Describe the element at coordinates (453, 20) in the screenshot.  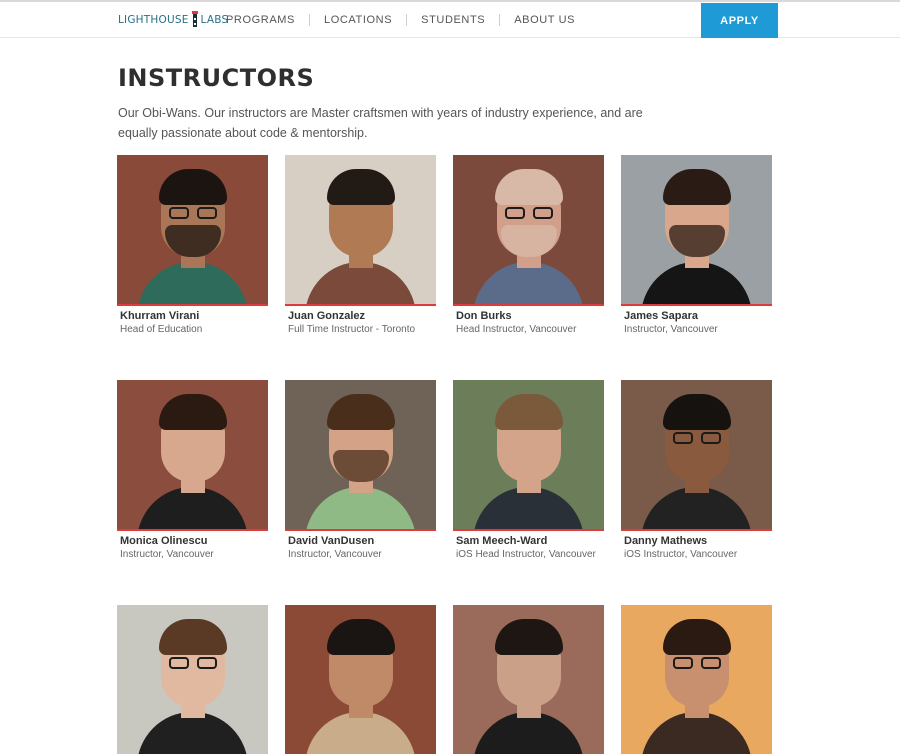
I see `nav-students: STUDENTS` at that location.